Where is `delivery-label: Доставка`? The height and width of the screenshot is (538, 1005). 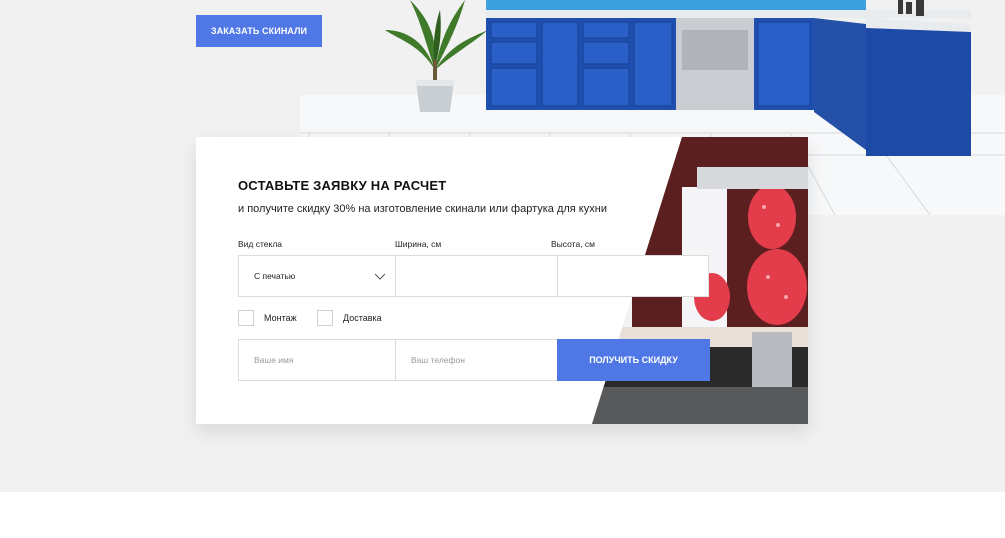 delivery-label: Доставка is located at coordinates (362, 318).